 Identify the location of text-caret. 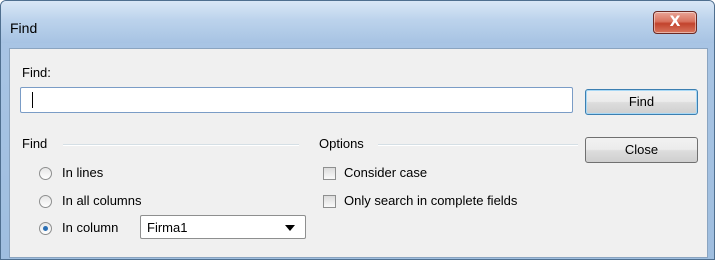
(32, 100).